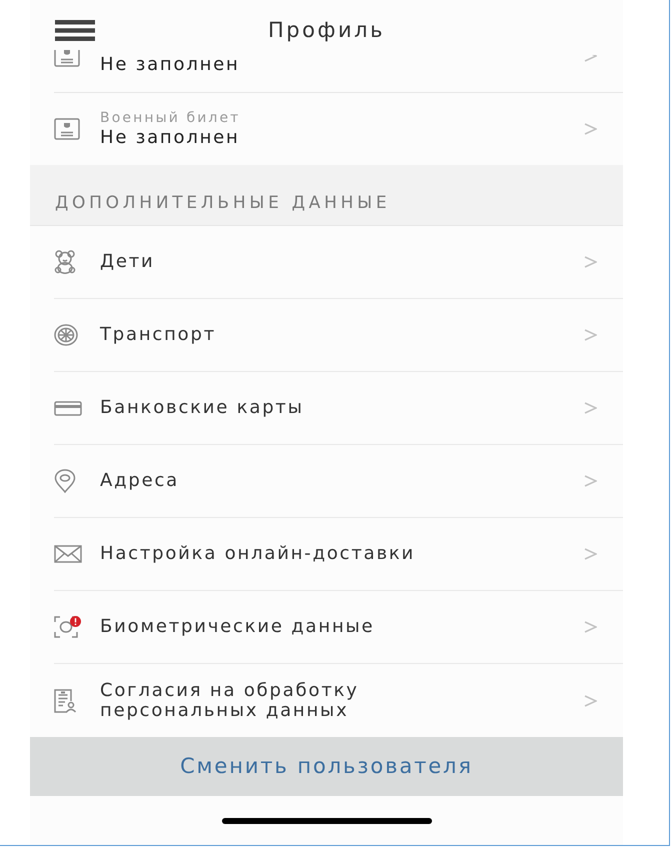 The image size is (672, 848). I want to click on menu-item-label: Биометрические данные, so click(237, 627).